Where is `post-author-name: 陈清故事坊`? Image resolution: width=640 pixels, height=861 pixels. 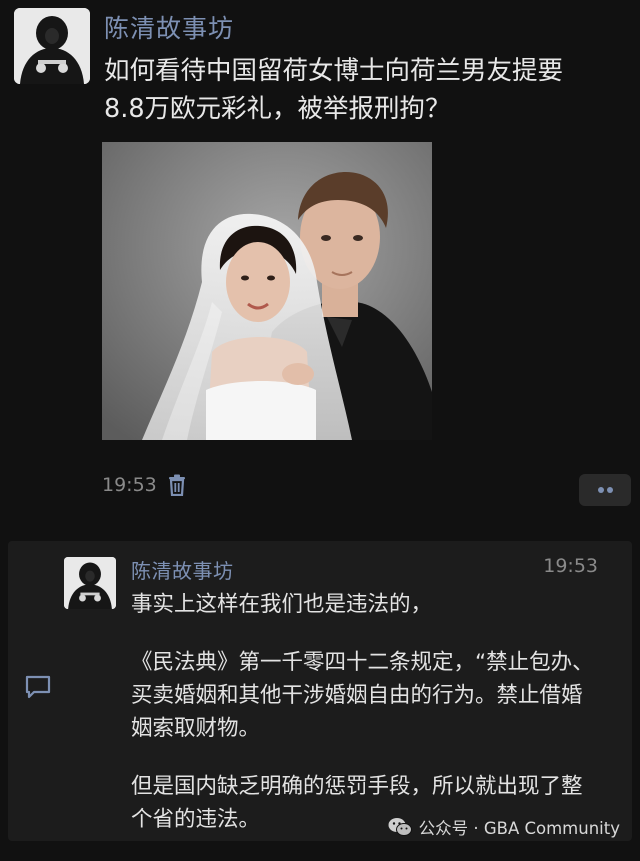 post-author-name: 陈清故事坊 is located at coordinates (169, 27).